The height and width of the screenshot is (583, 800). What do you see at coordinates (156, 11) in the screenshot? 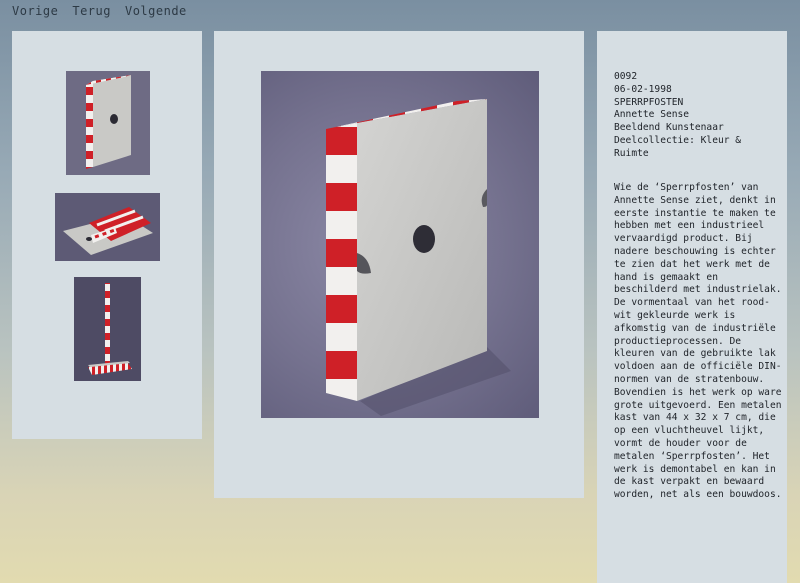
I see `next-link: Volgende` at bounding box center [156, 11].